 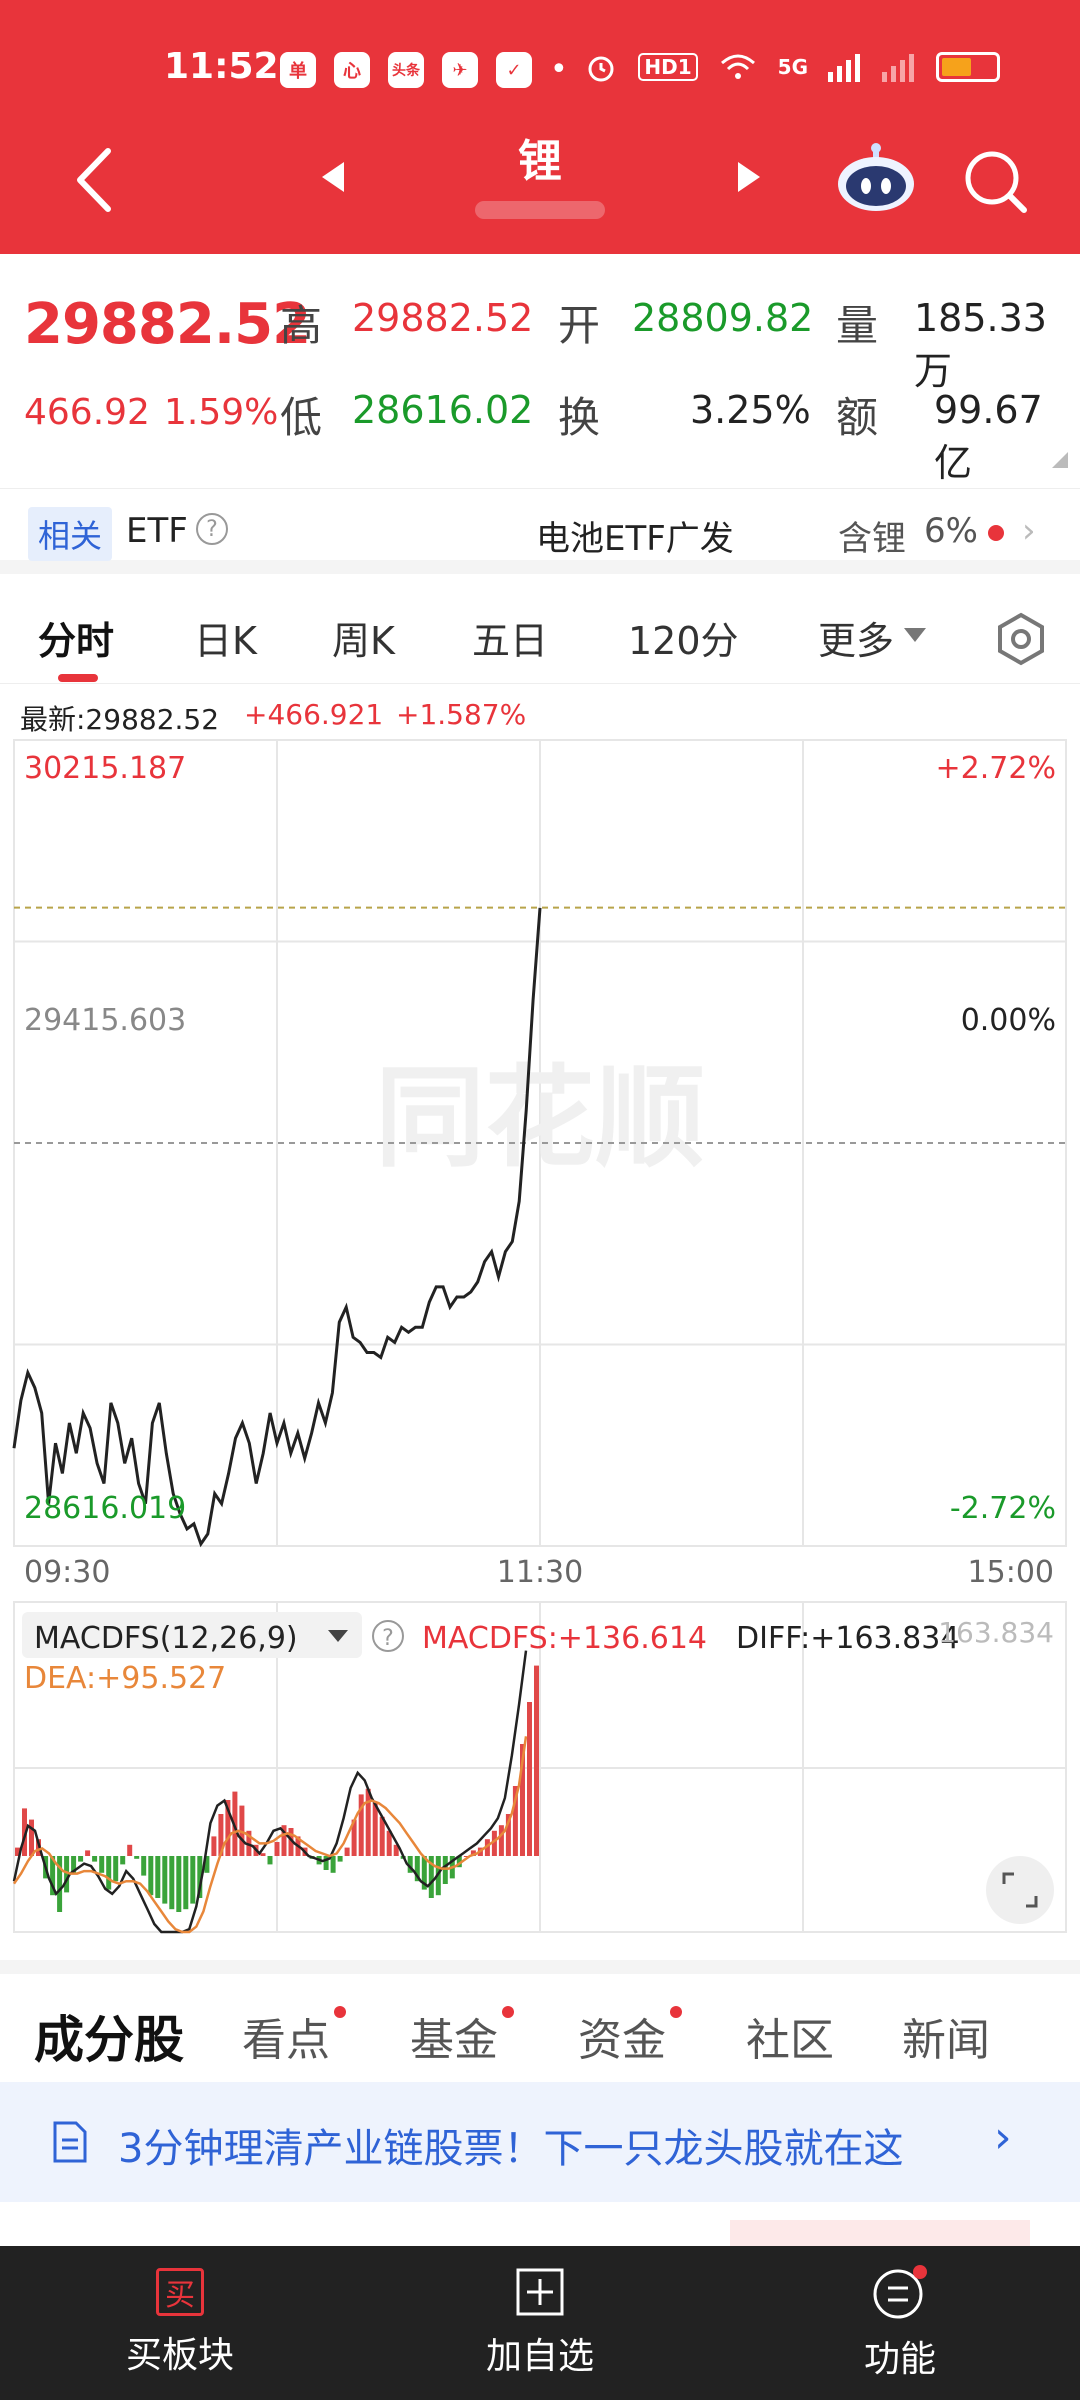 I want to click on low-value: 28616.02, so click(x=443, y=410).